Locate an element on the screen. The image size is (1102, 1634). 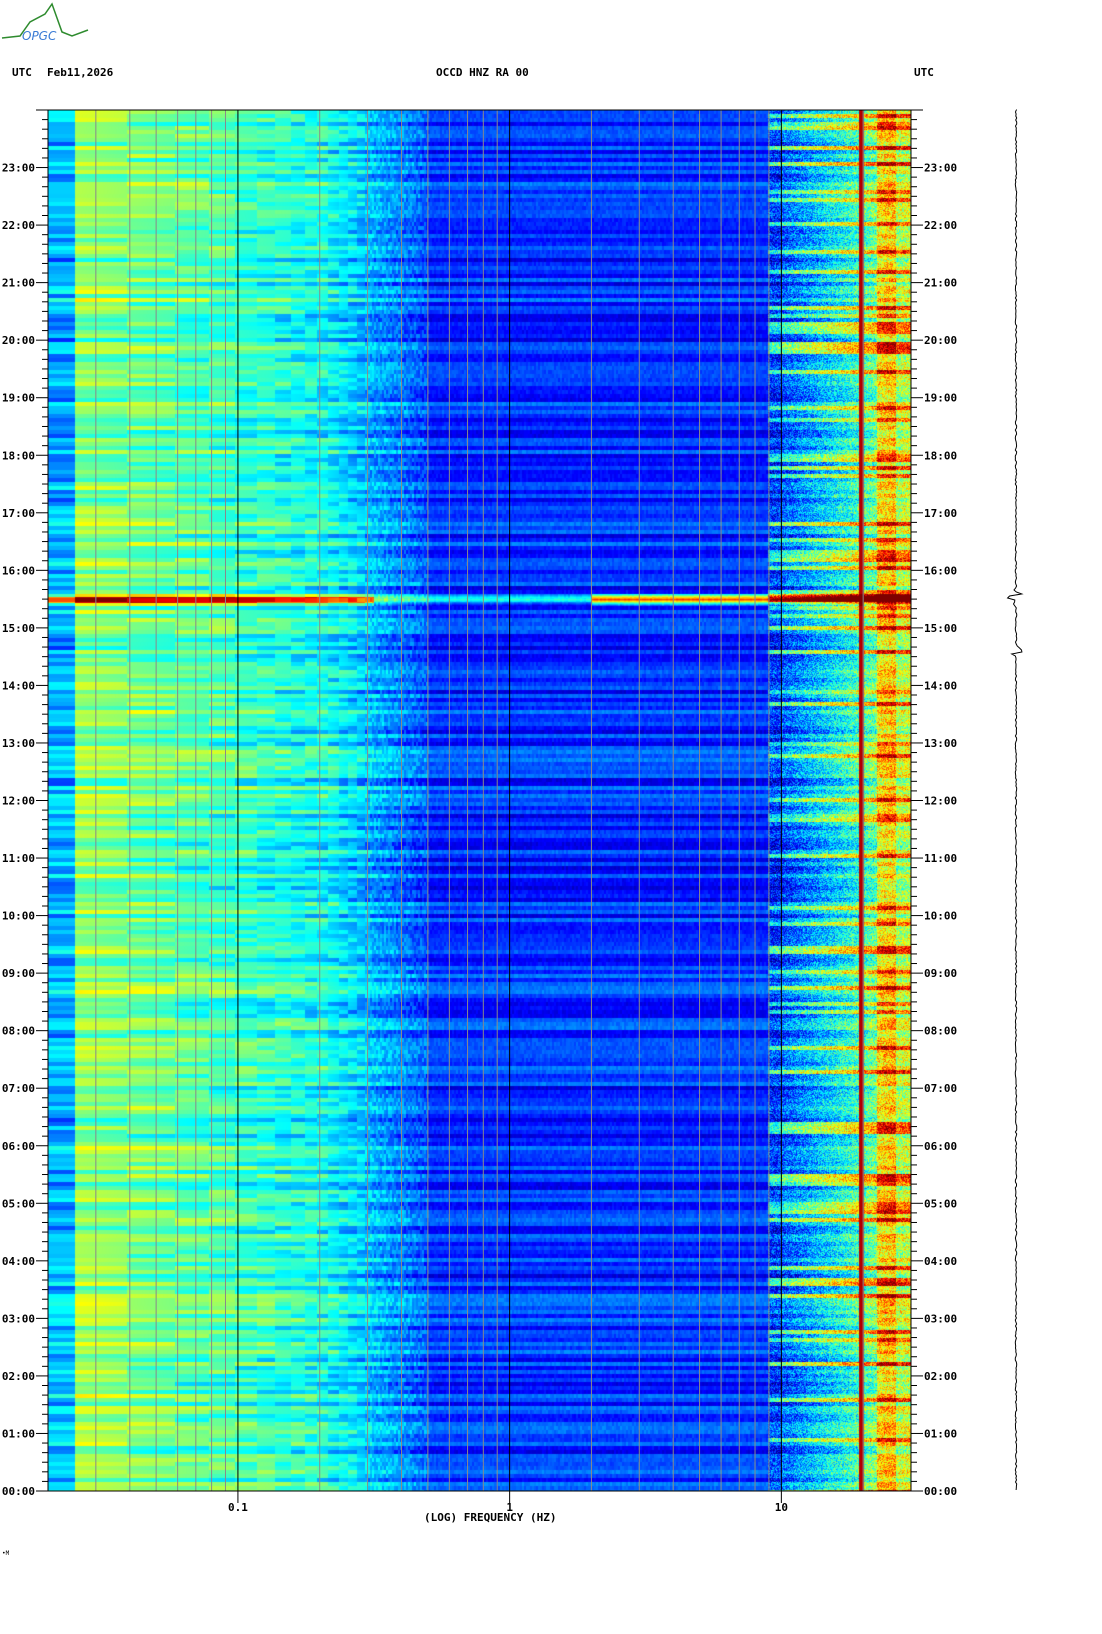
y-tick-label-right: 11:00 is located at coordinates (940, 858).